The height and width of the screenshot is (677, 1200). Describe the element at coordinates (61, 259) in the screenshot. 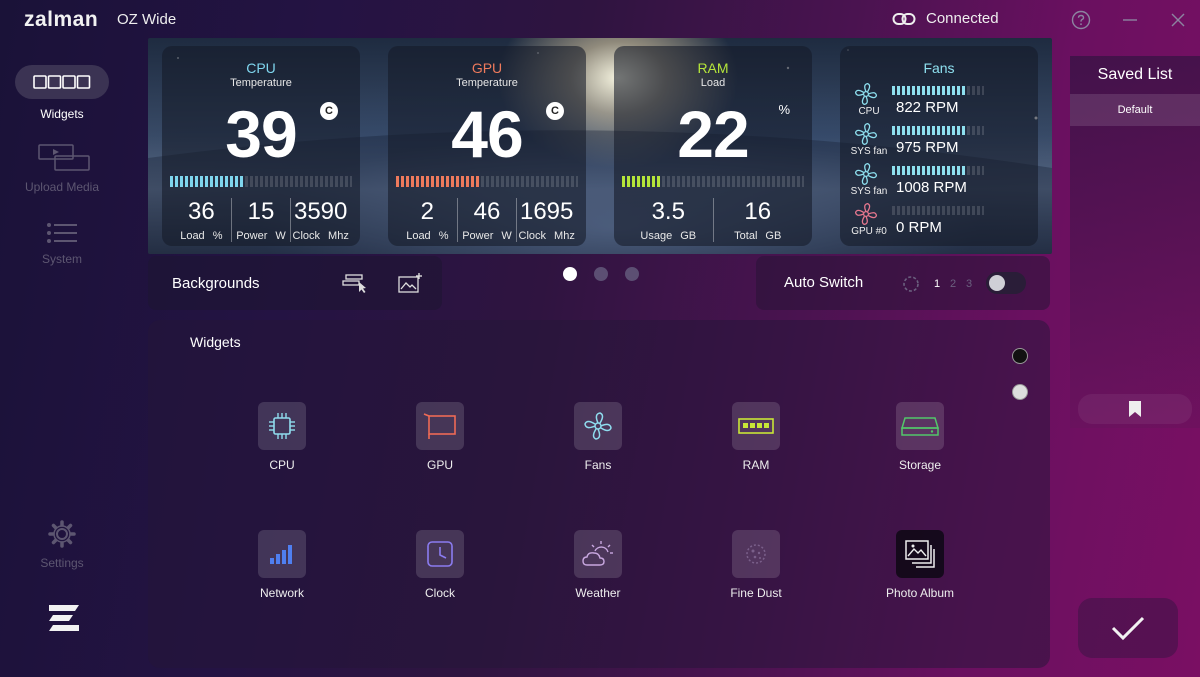

I see `sidebar-item-label: System` at that location.